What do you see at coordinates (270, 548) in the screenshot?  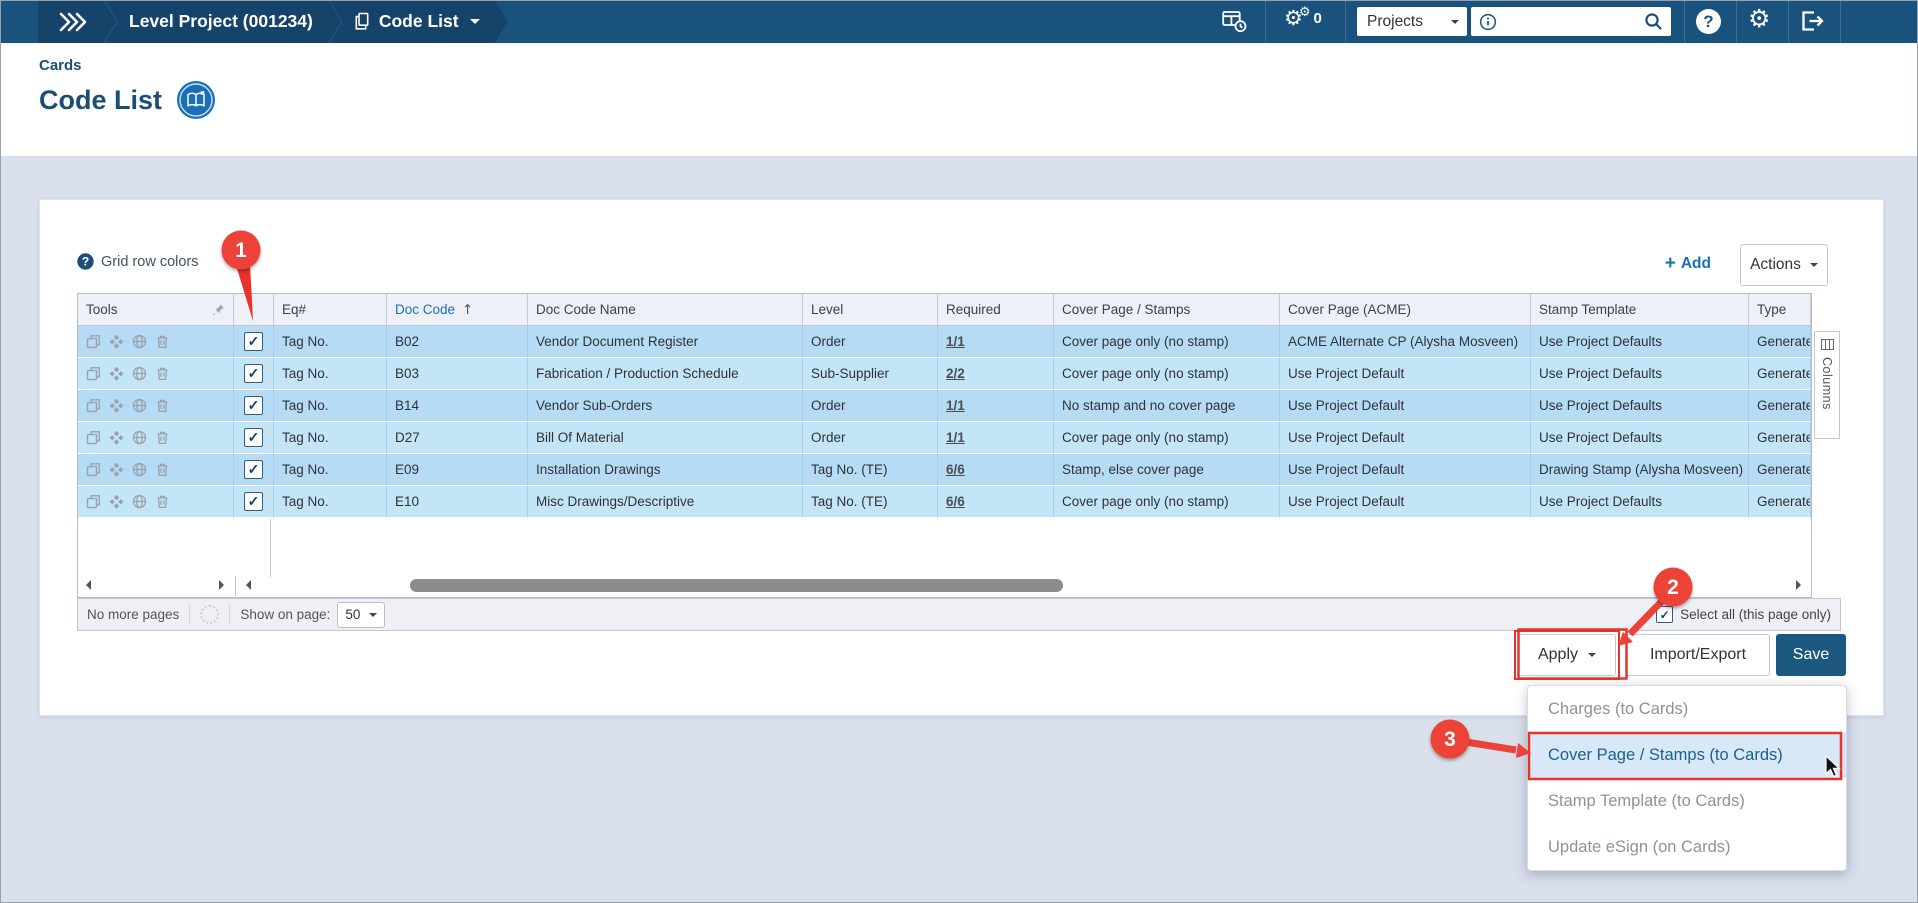 I see `pinned-column-divider` at bounding box center [270, 548].